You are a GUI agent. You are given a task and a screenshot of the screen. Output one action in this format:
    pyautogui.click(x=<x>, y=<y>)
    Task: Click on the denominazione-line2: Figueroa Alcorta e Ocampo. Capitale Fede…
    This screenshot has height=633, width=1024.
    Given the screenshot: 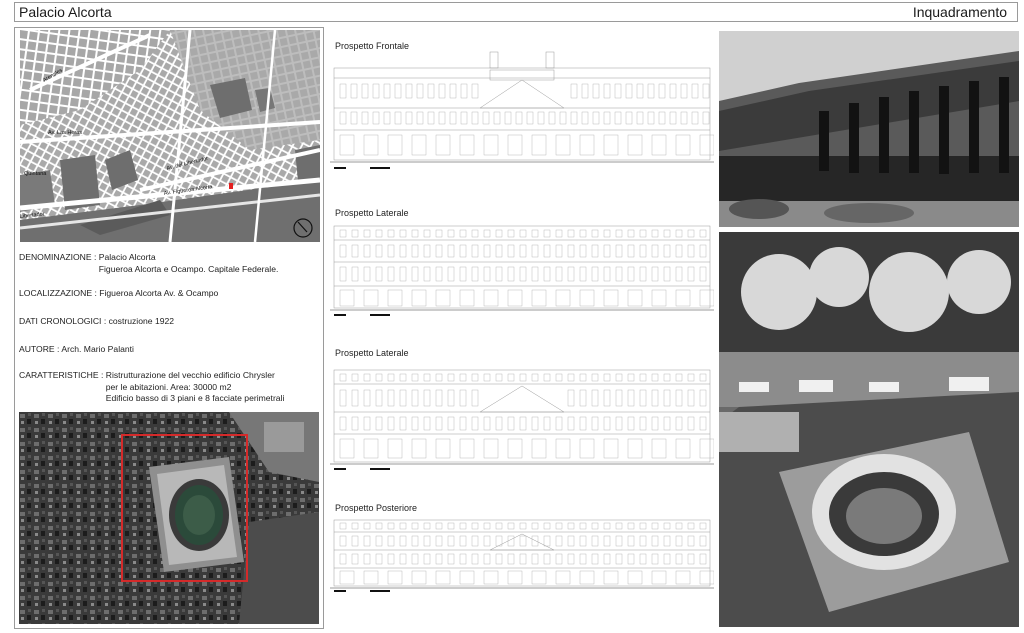 What is the action you would take?
    pyautogui.click(x=188, y=268)
    